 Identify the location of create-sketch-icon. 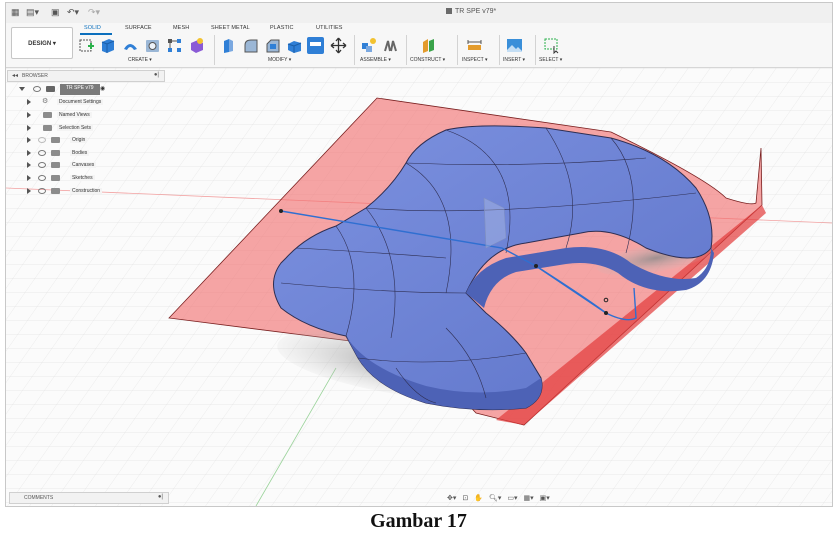
(86, 45).